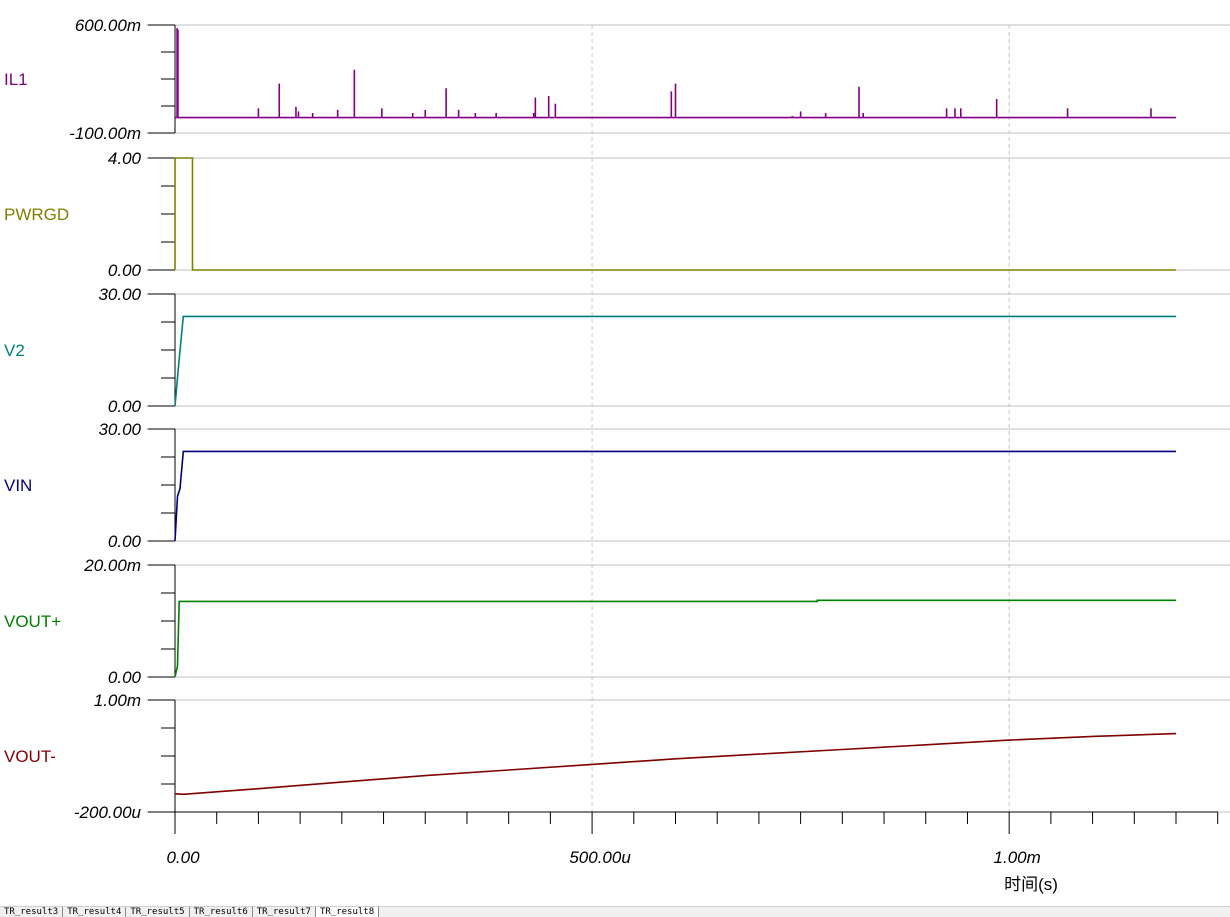 This screenshot has height=917, width=1230. What do you see at coordinates (108, 25) in the screenshot?
I see `y-tick-label: 600.00m` at bounding box center [108, 25].